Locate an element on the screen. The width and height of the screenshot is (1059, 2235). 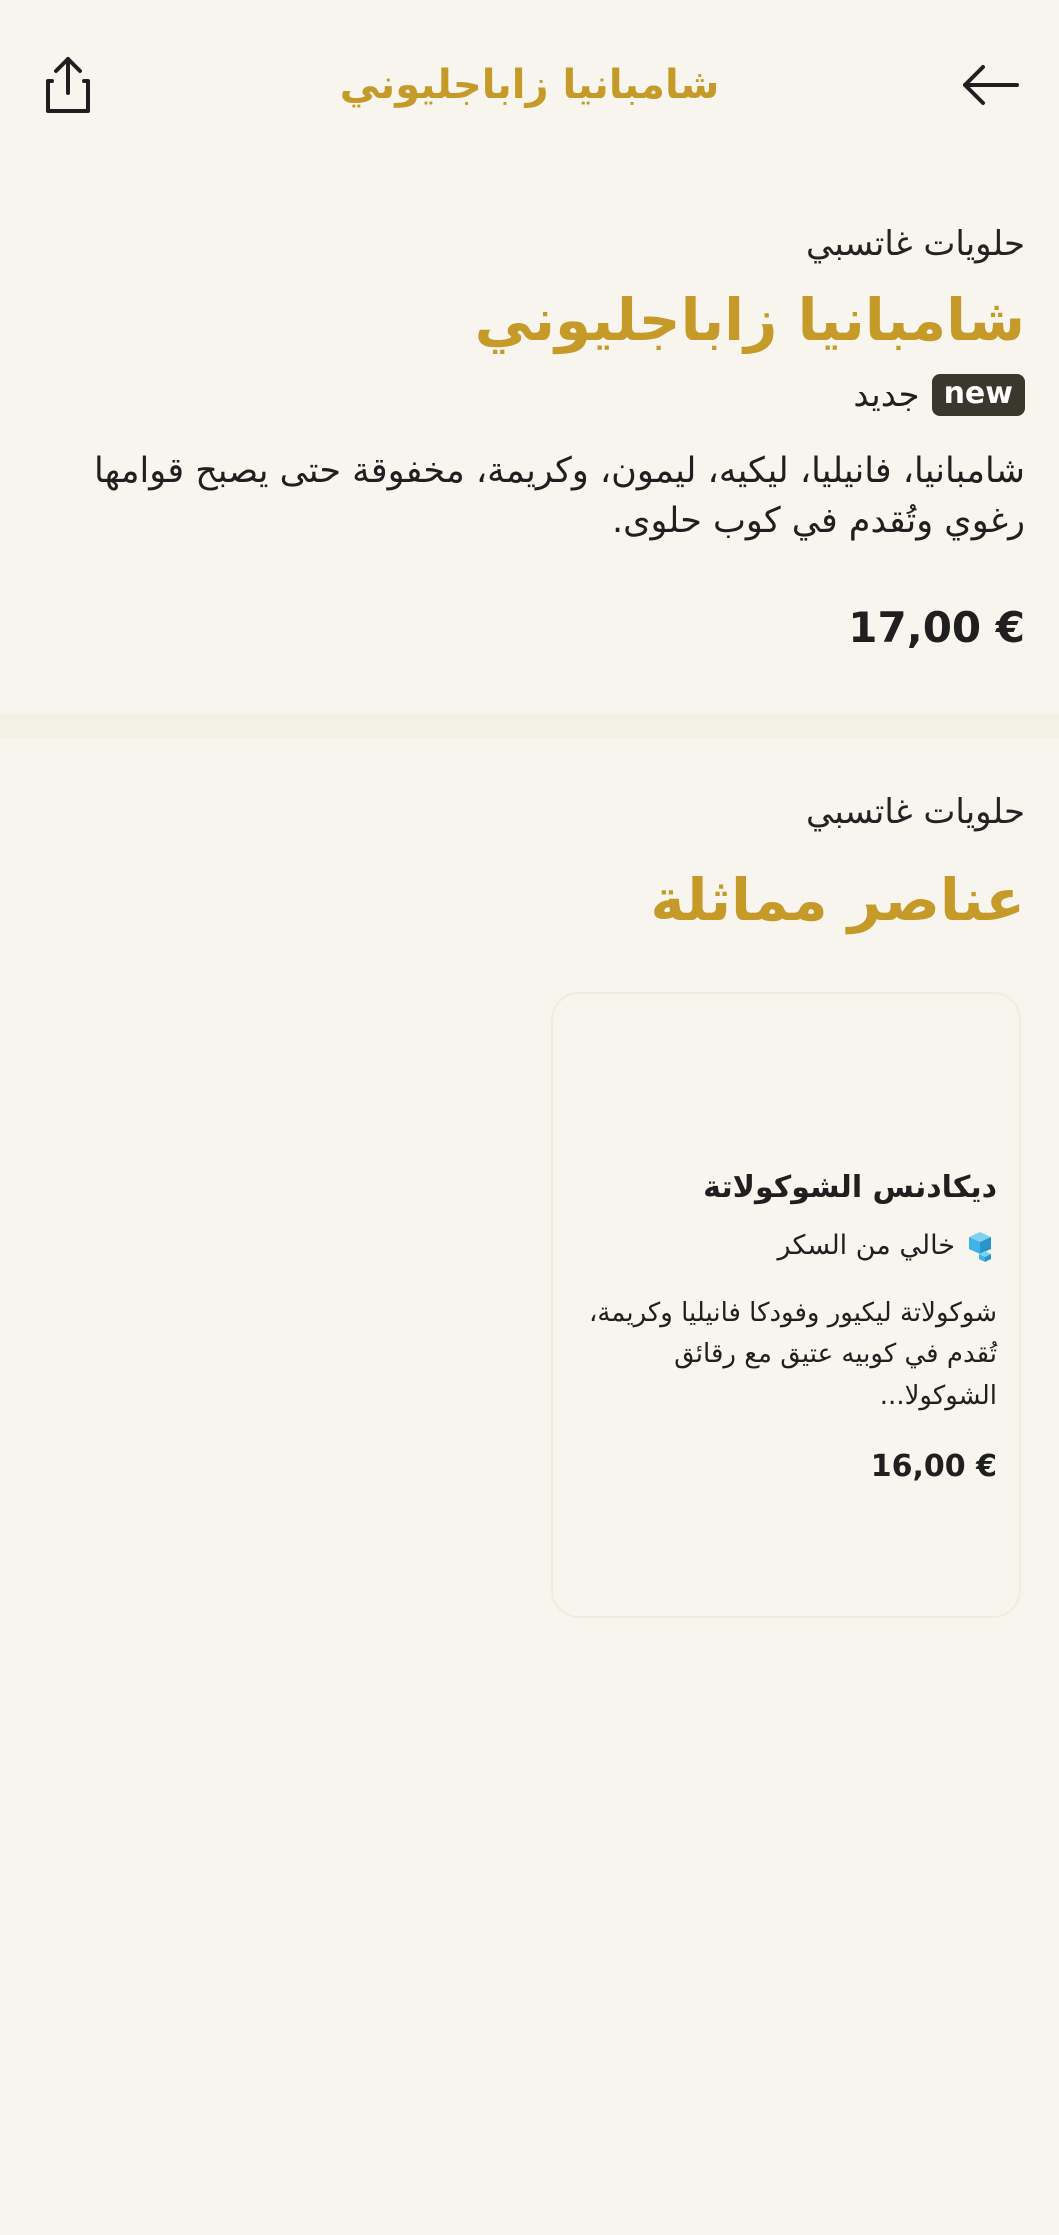
share-icon is located at coordinates (68, 85).